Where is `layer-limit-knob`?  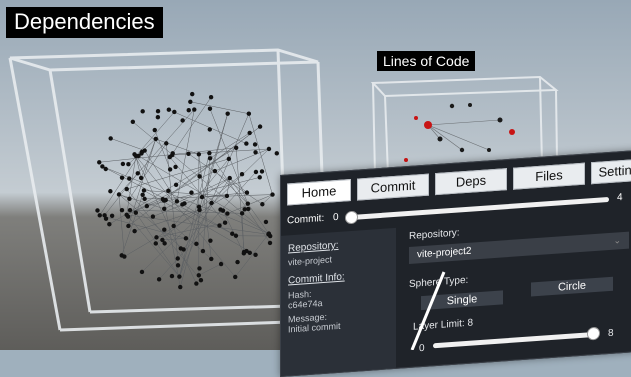
layer-limit-knob is located at coordinates (593, 334).